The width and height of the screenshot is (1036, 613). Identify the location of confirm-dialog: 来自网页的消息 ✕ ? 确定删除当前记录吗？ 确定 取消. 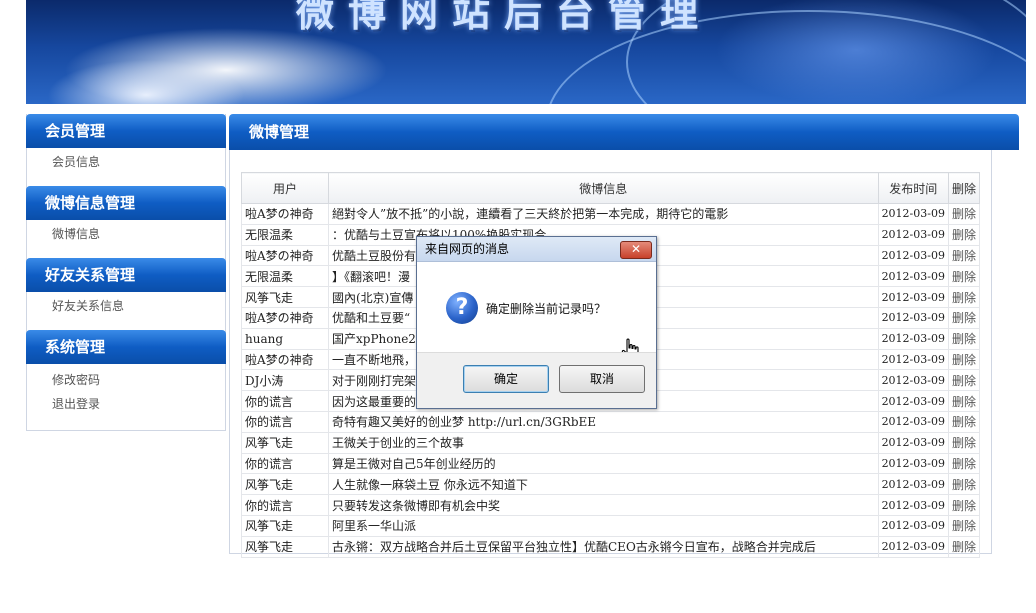
(536, 322).